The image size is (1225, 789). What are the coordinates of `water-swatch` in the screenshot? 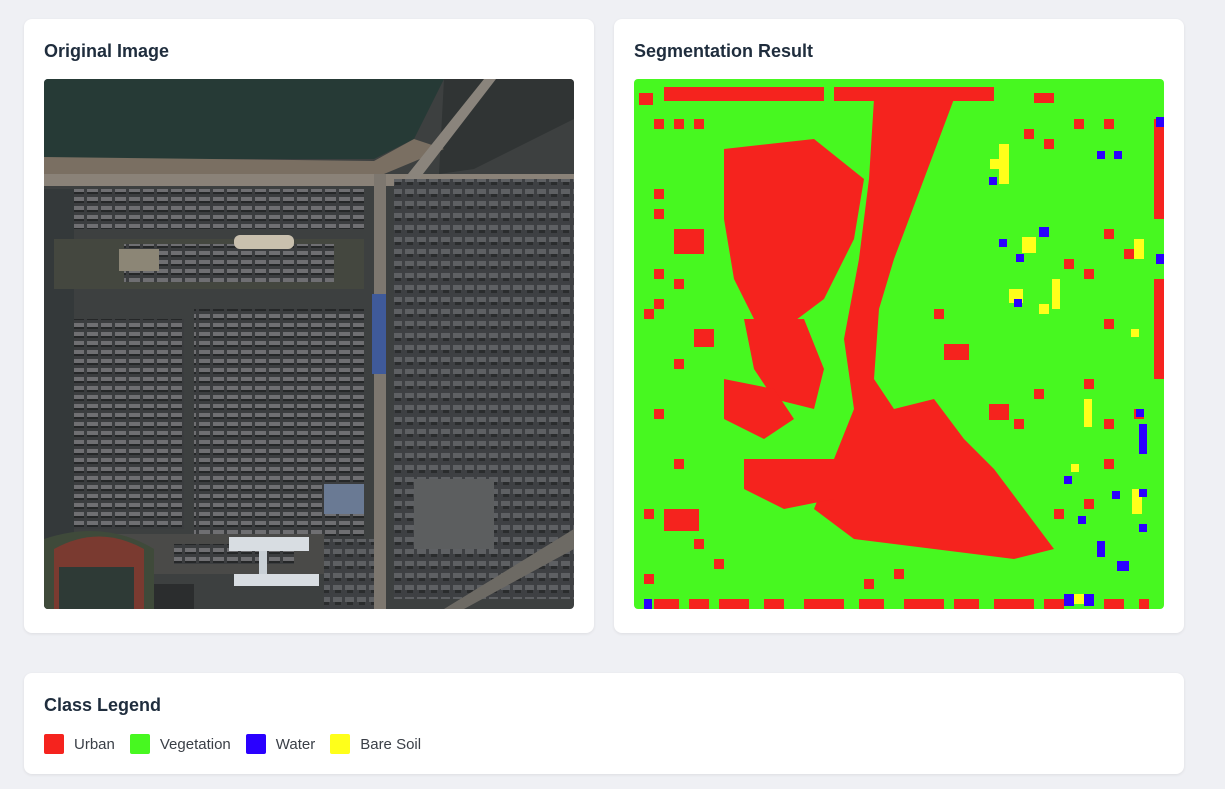 It's located at (255, 744).